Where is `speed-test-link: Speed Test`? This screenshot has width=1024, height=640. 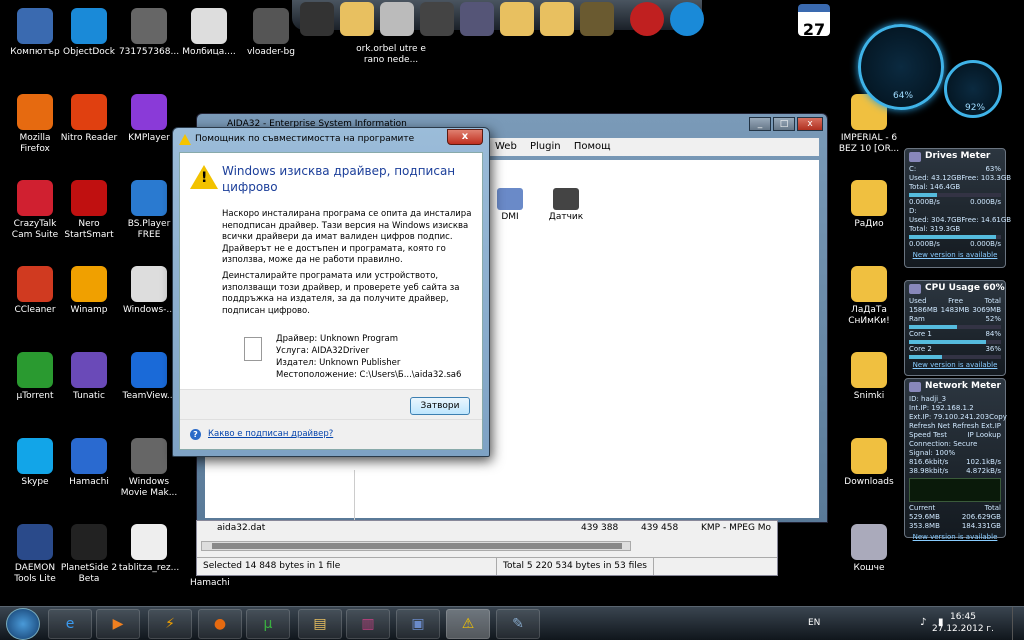
speed-test-link: Speed Test is located at coordinates (928, 435).